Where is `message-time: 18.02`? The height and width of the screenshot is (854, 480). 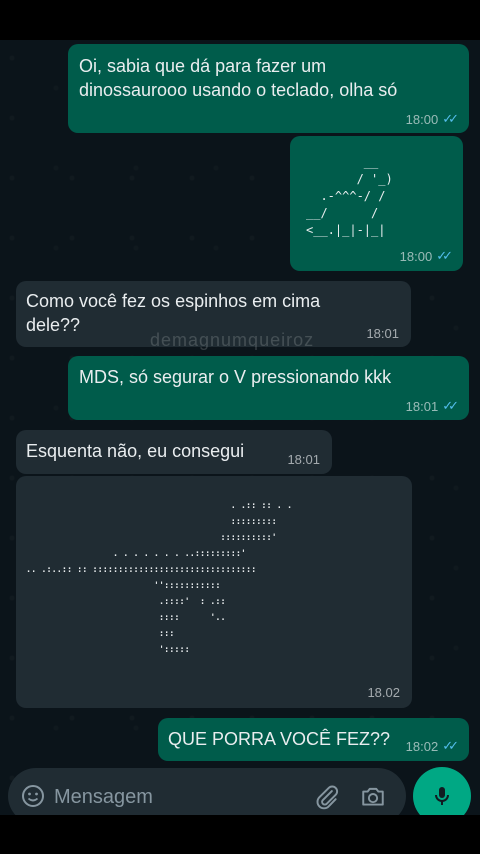 message-time: 18.02 is located at coordinates (383, 692).